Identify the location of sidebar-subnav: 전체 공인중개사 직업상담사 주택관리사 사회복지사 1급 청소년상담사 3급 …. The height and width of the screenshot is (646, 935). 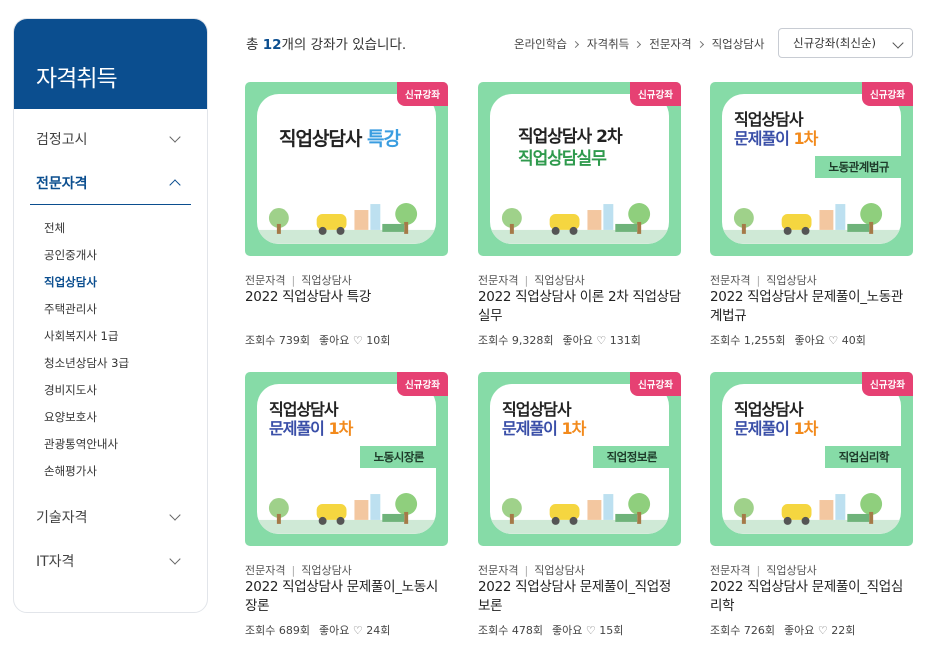
(110, 350).